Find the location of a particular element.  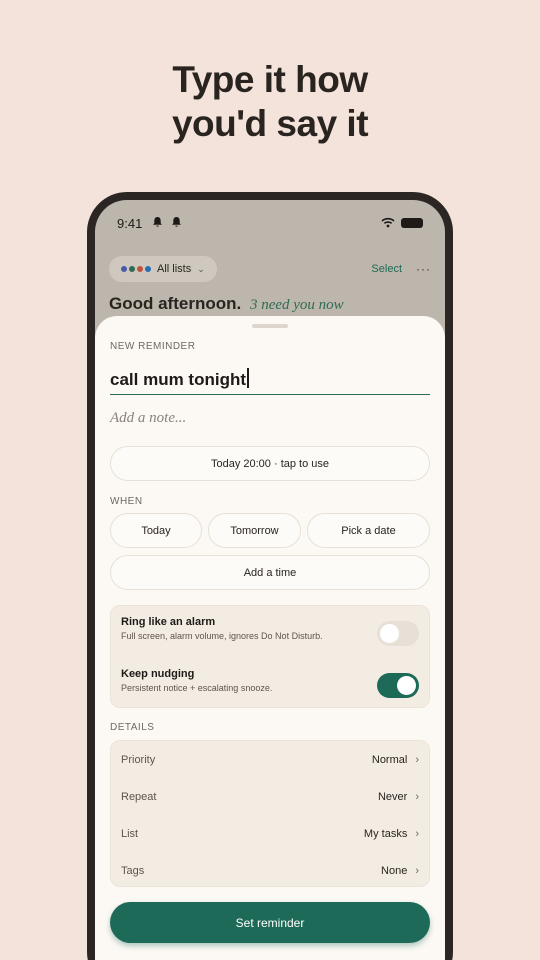

detail-row-tags: Tags None › is located at coordinates (270, 870).